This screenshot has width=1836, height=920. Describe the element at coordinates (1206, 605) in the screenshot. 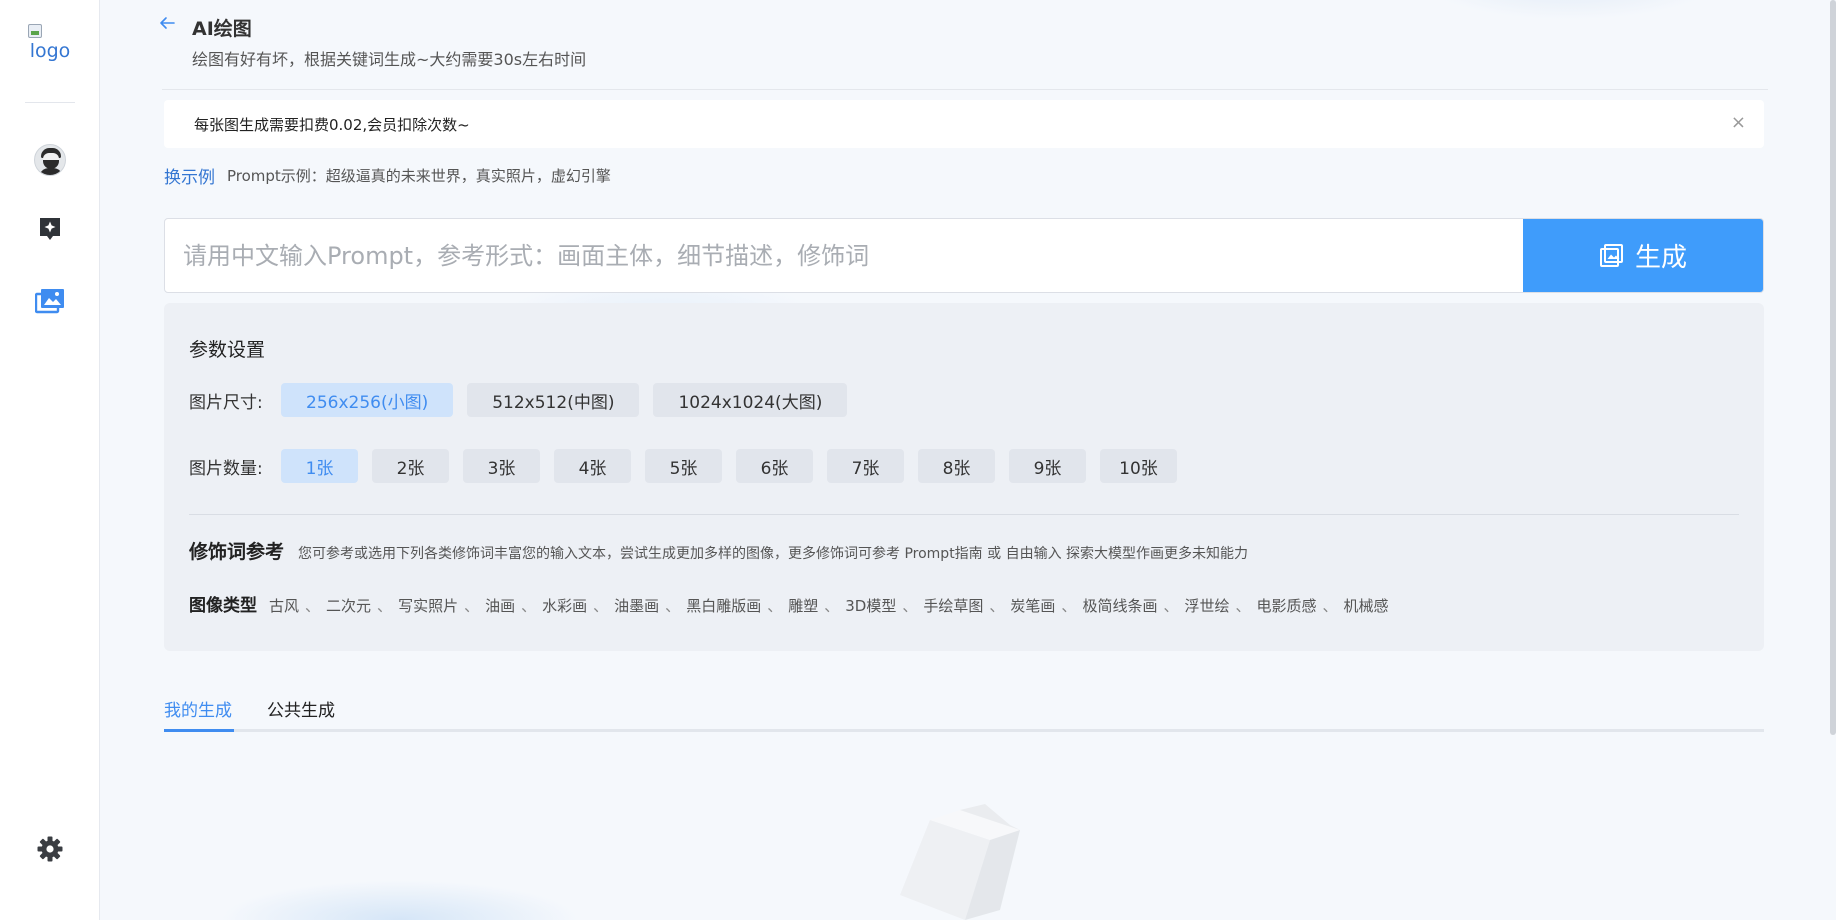

I see `image-type-item: 浮世绘` at that location.